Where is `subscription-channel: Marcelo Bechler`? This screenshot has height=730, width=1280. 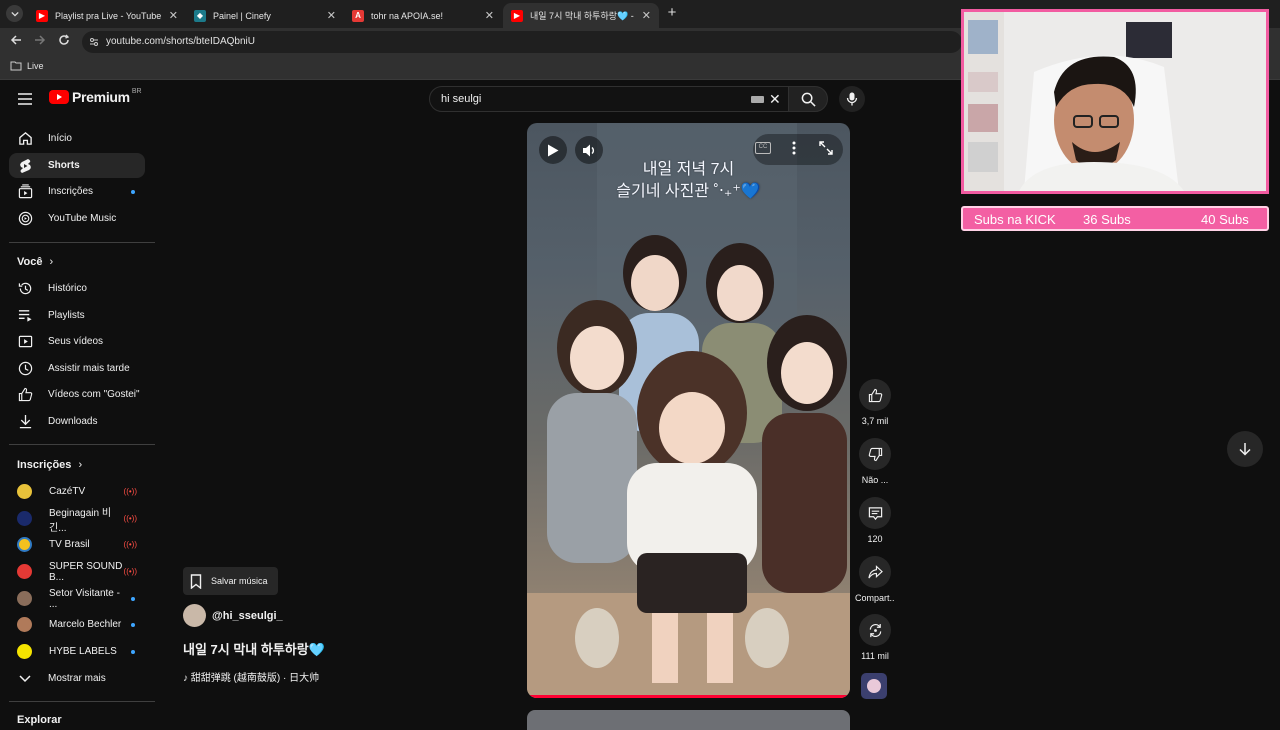 subscription-channel: Marcelo Bechler is located at coordinates (77, 624).